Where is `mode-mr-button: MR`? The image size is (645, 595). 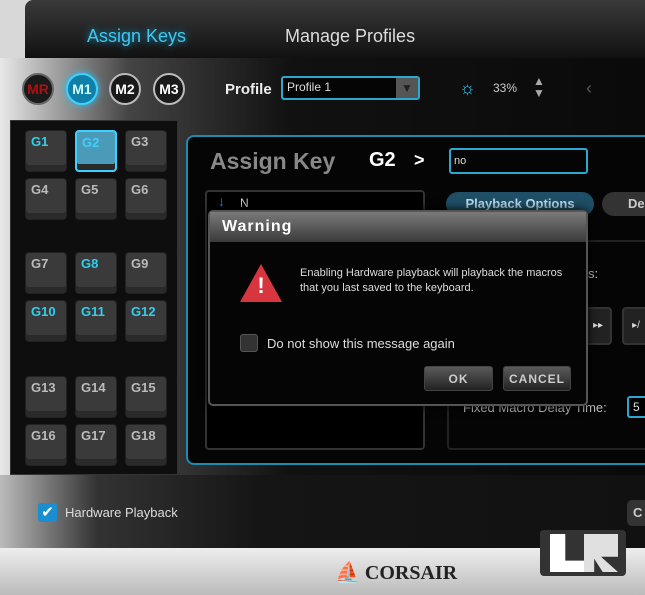 mode-mr-button: MR is located at coordinates (38, 89).